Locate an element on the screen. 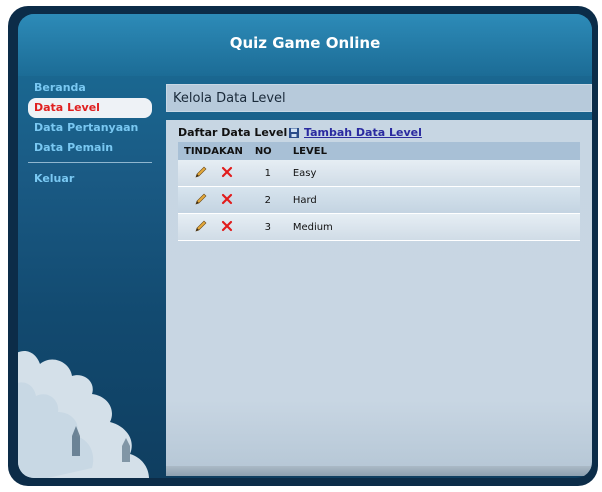 This screenshot has height=492, width=602. table-row: 2 Hard is located at coordinates (379, 200).